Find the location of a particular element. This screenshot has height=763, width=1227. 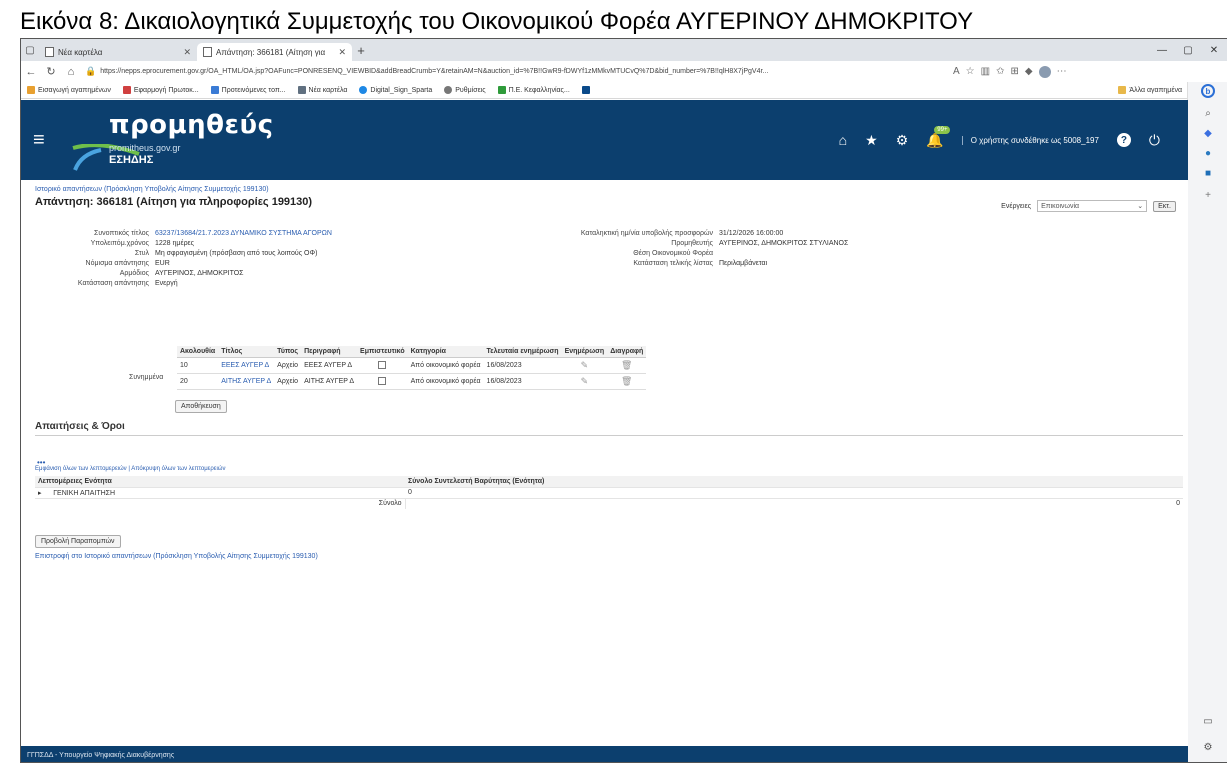

lock-icon: 🔒 is located at coordinates (91, 71).